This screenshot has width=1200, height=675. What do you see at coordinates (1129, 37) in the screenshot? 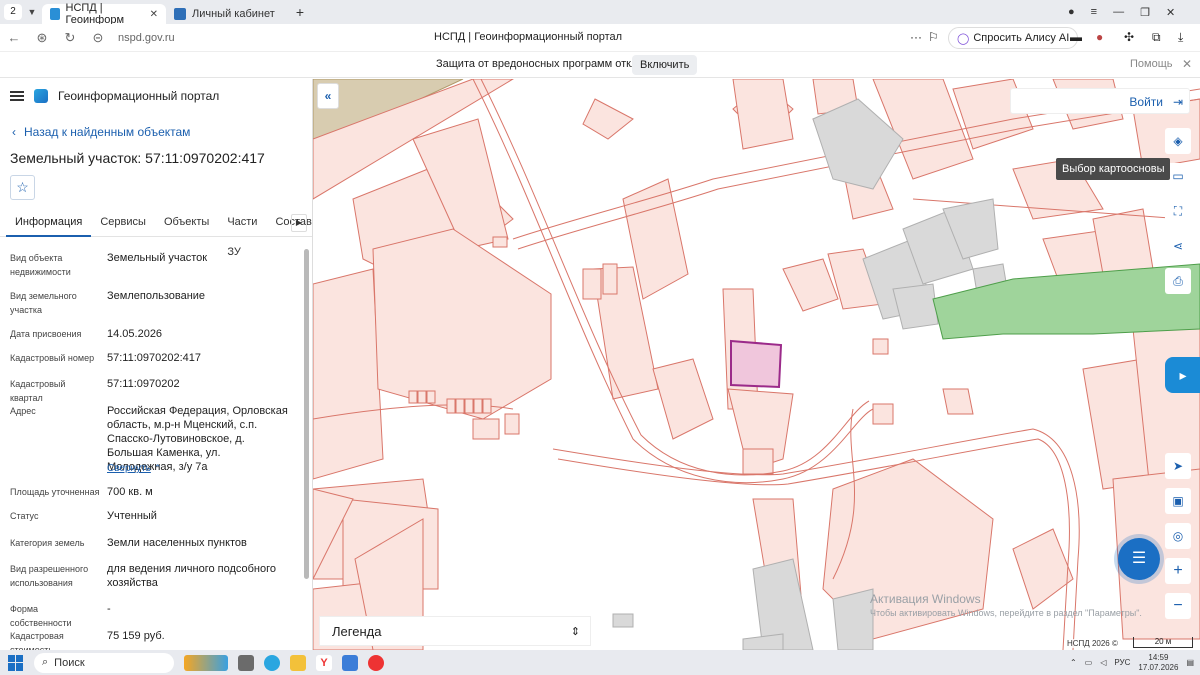
I see `puzzle-icon: ✣` at bounding box center [1129, 37].